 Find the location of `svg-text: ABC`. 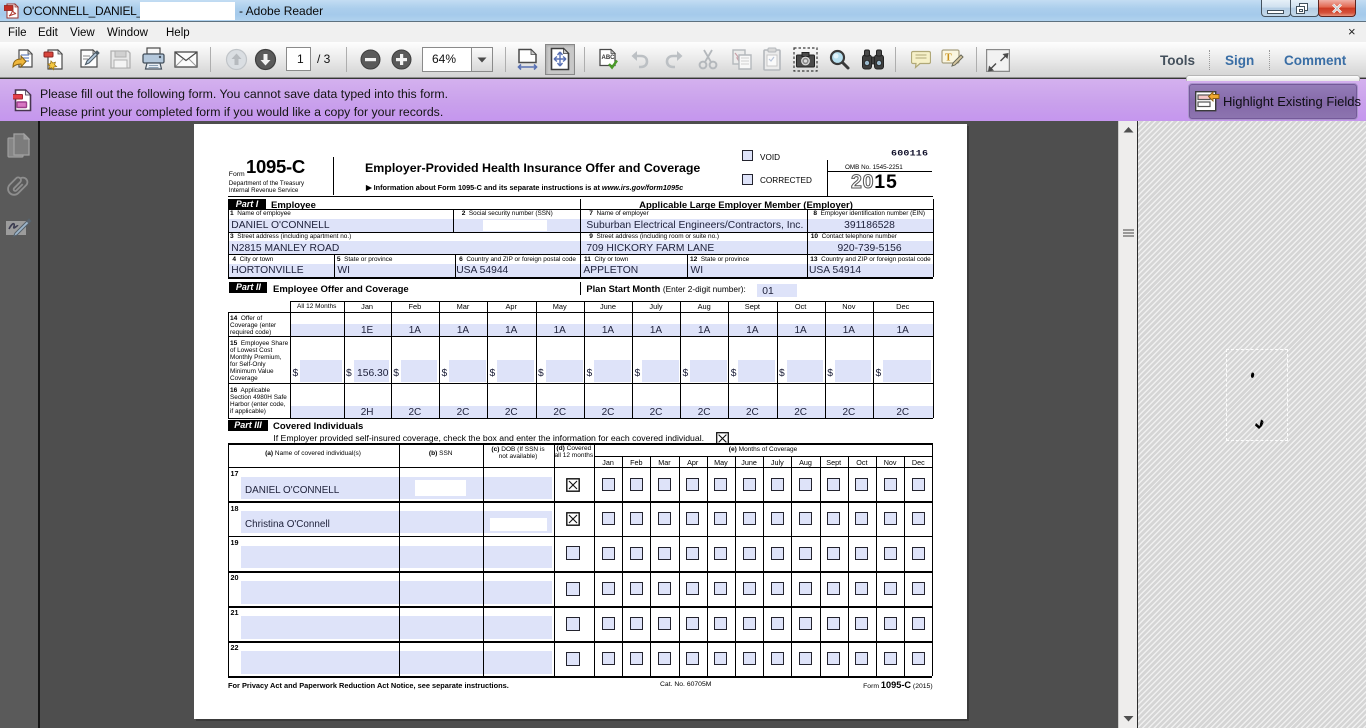

svg-text: ABC is located at coordinates (609, 58).